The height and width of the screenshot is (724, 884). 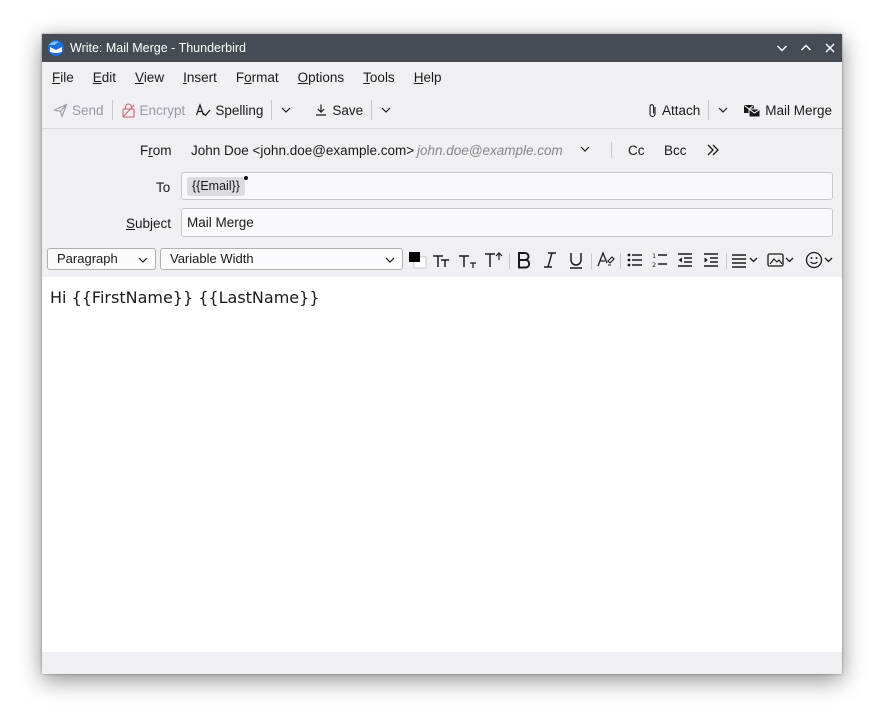 What do you see at coordinates (240, 77) in the screenshot?
I see `menu-format-pre: F` at bounding box center [240, 77].